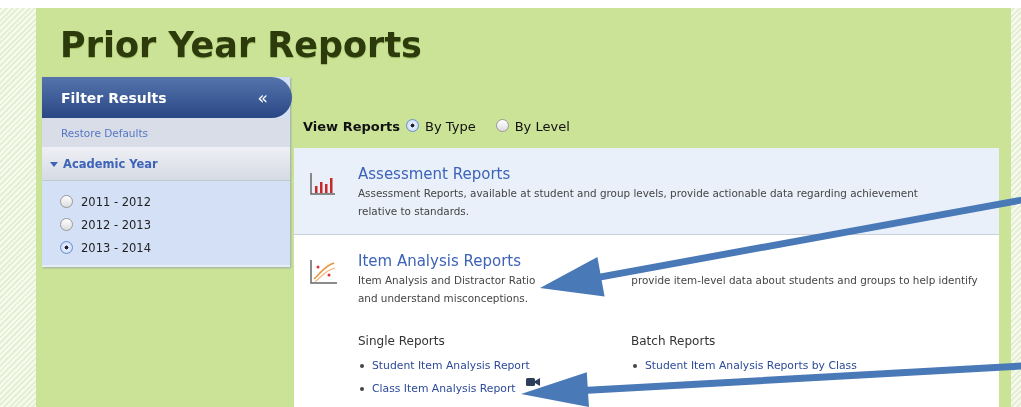 Image resolution: width=1021 pixels, height=407 pixels. I want to click on report-link: Student Item Analysis Reports by Class, so click(751, 365).